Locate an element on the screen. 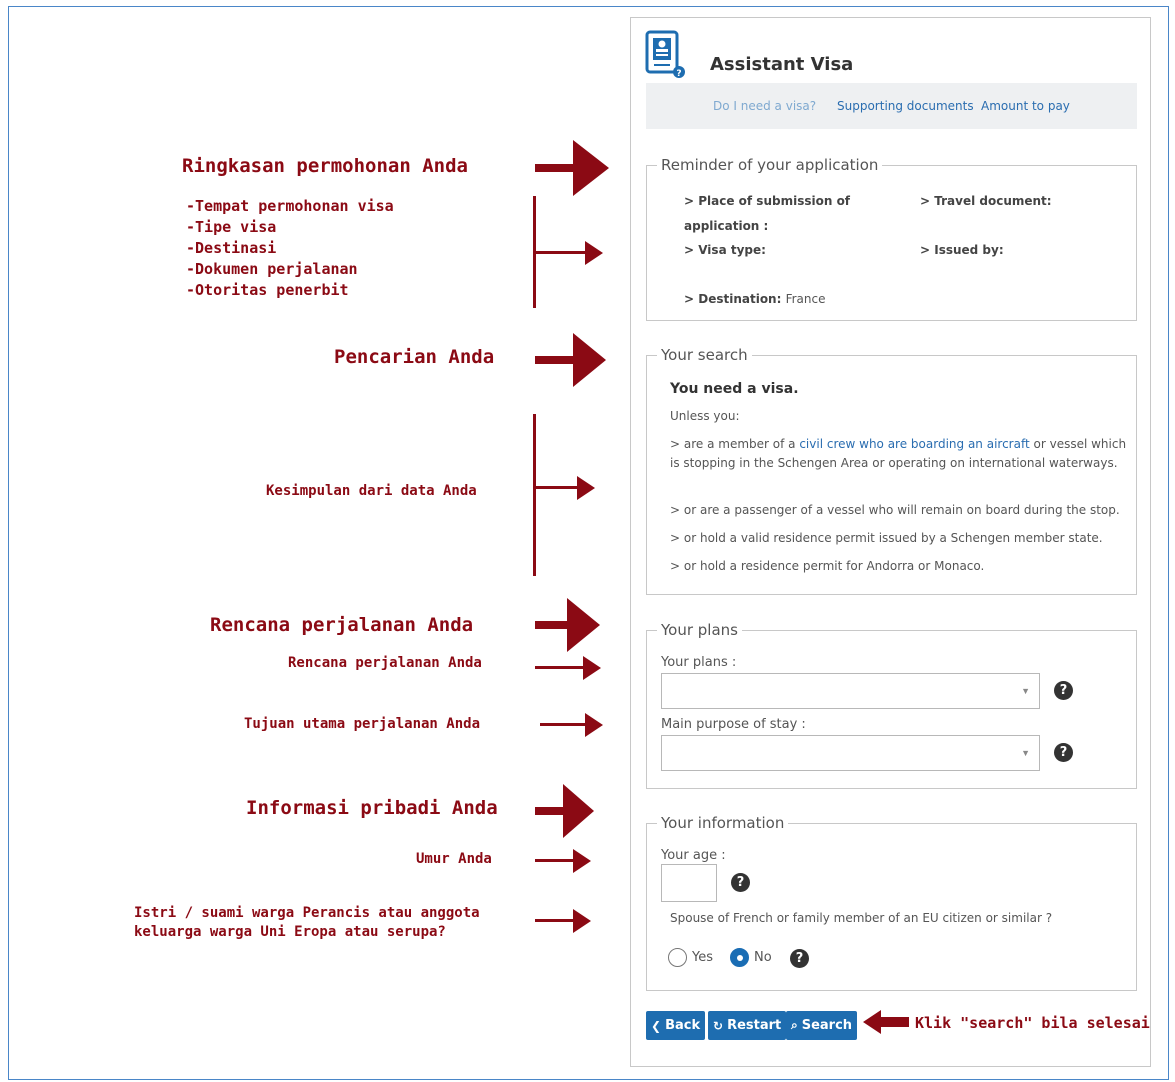 Image resolution: width=1175 pixels, height=1082 pixels. annotation-search-title: Pencarian Anda is located at coordinates (414, 357).